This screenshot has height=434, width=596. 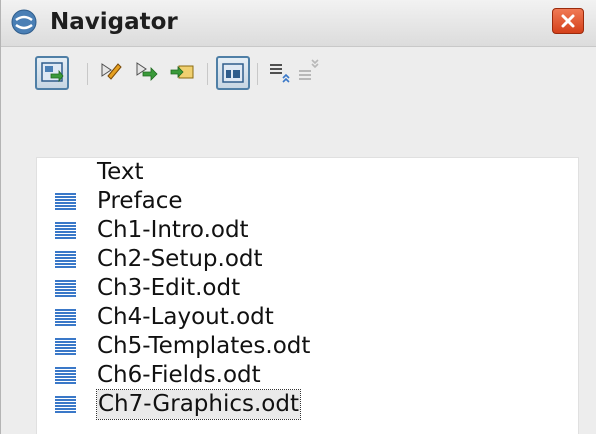 I want to click on content-view-icon, so click(x=233, y=73).